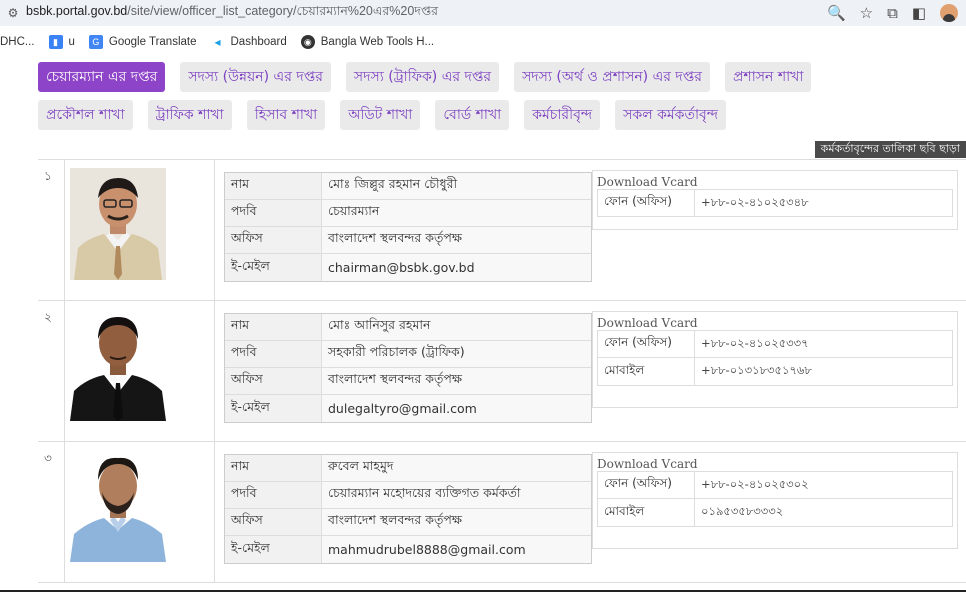 The image size is (966, 596). Describe the element at coordinates (380, 115) in the screenshot. I see `tab-audit-section: অডিট শাখা` at that location.